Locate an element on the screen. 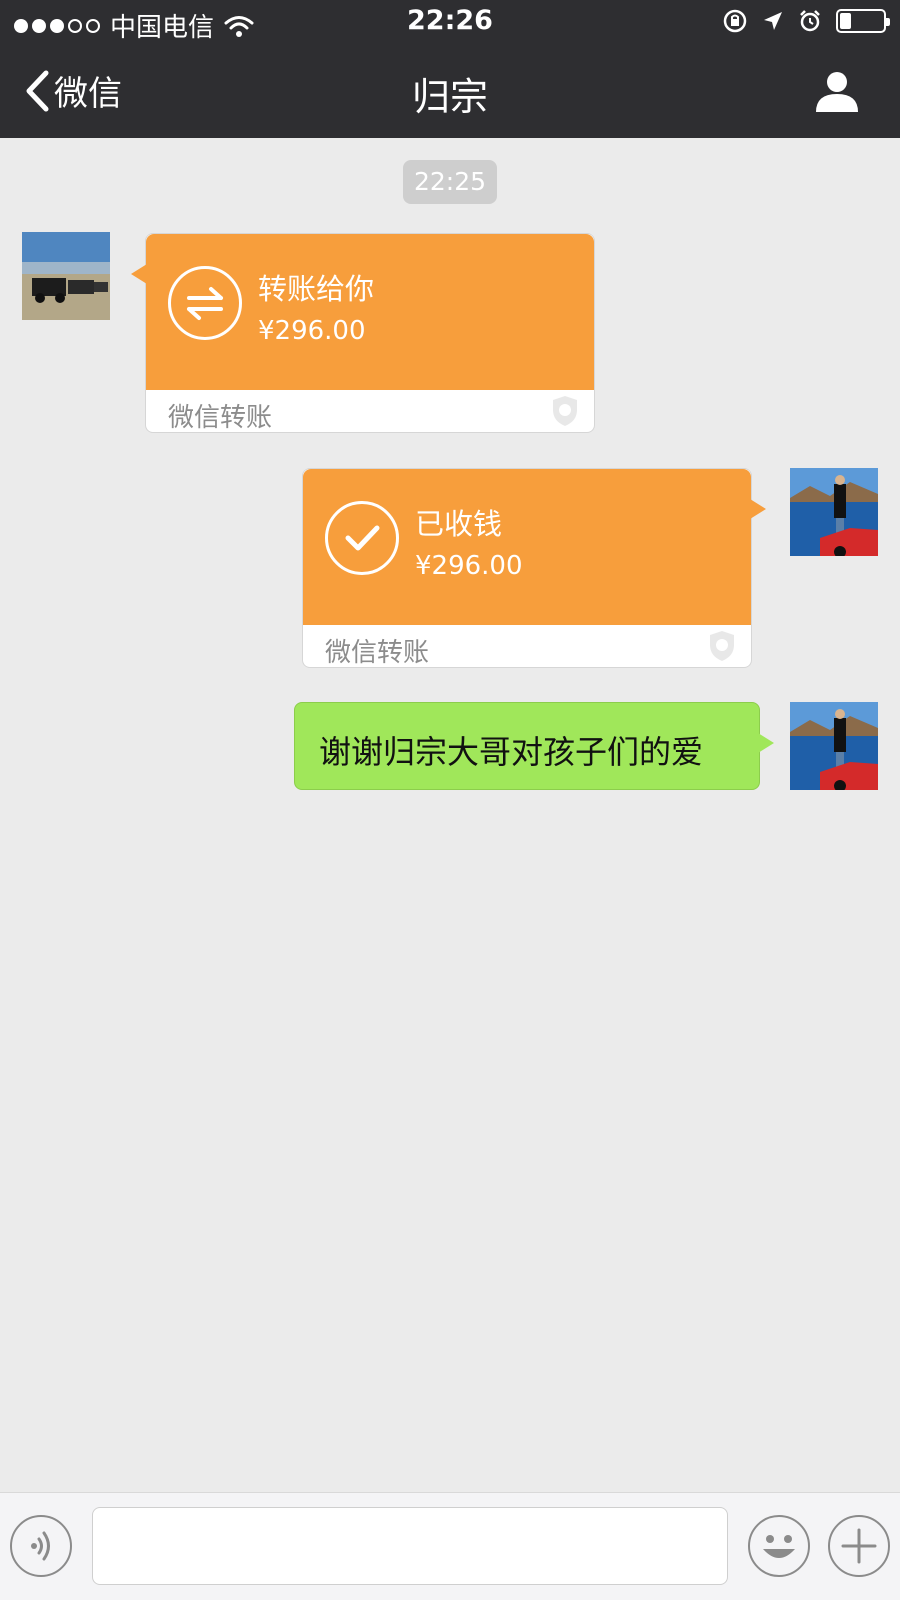 Image resolution: width=900 pixels, height=1600 pixels. voice-button is located at coordinates (41, 1546).